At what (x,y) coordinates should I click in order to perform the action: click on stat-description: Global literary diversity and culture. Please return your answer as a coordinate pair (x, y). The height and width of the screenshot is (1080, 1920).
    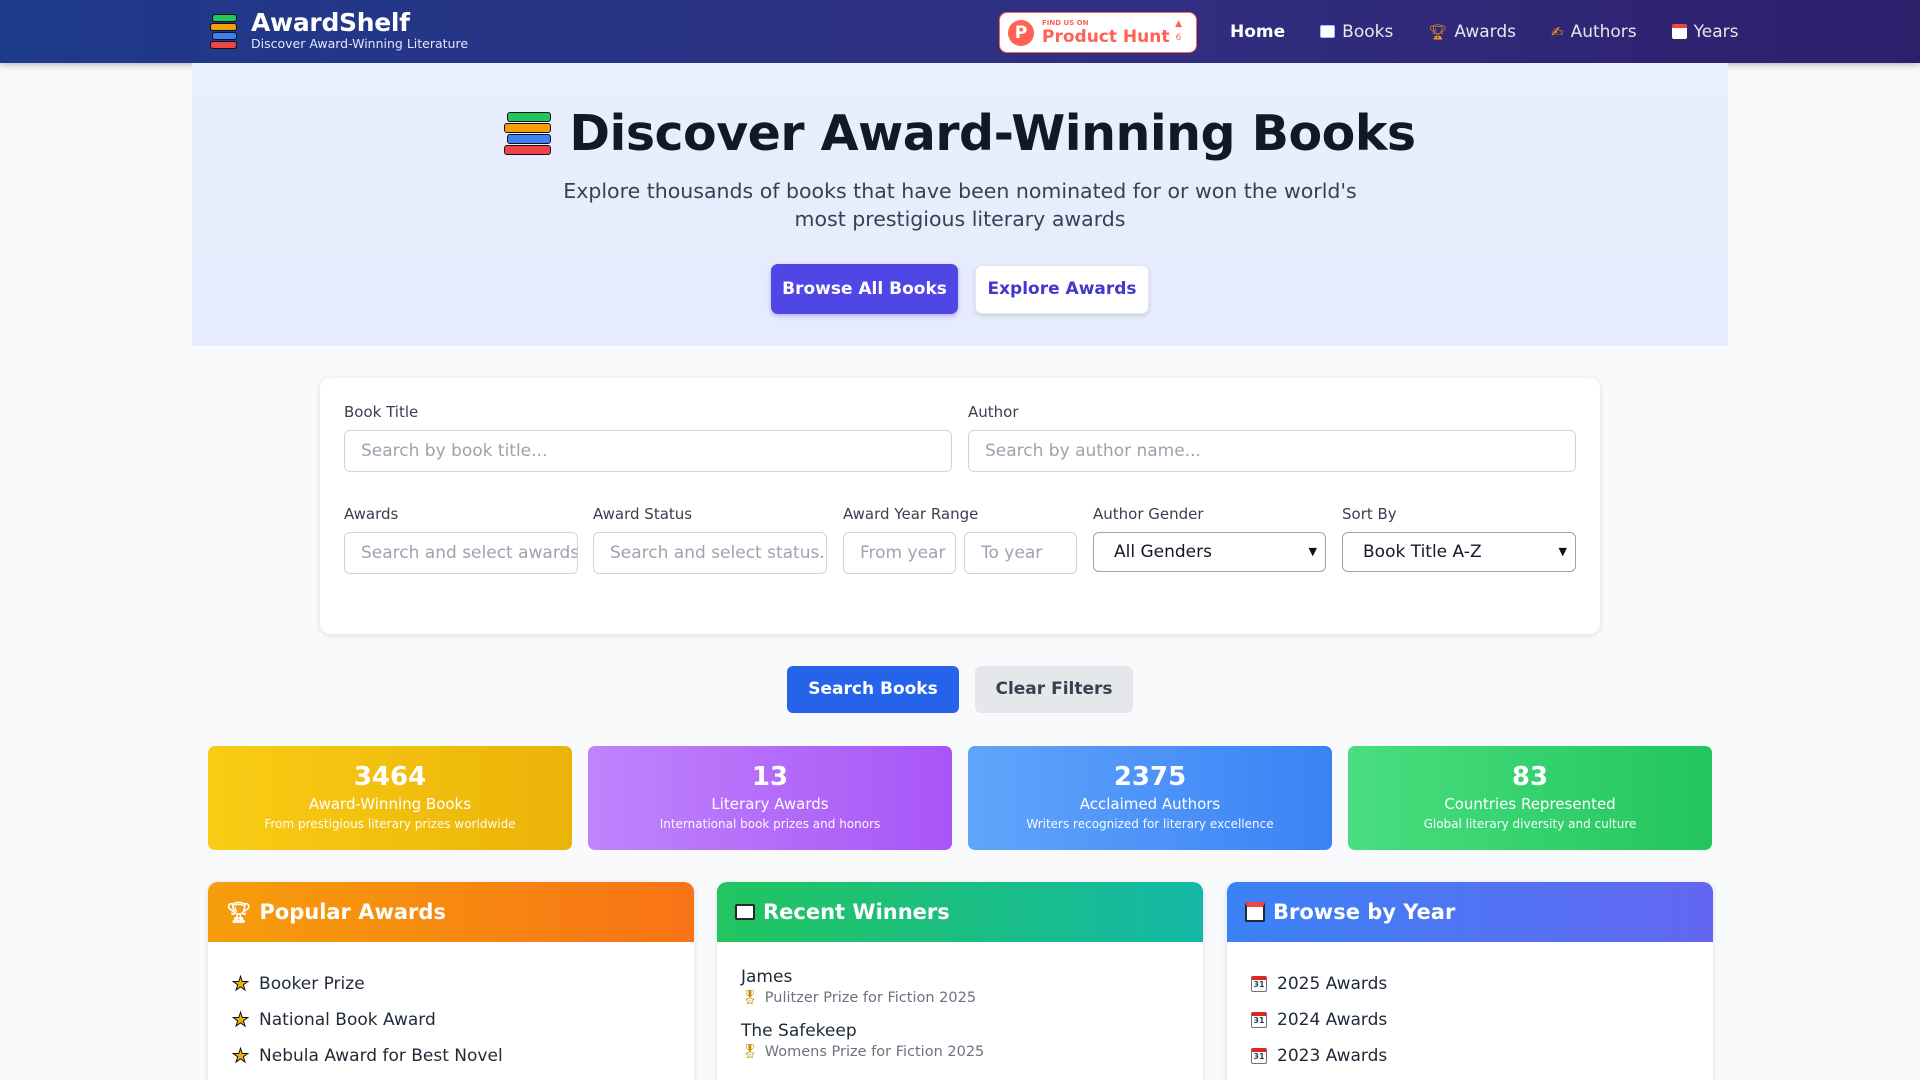
    Looking at the image, I should click on (1530, 824).